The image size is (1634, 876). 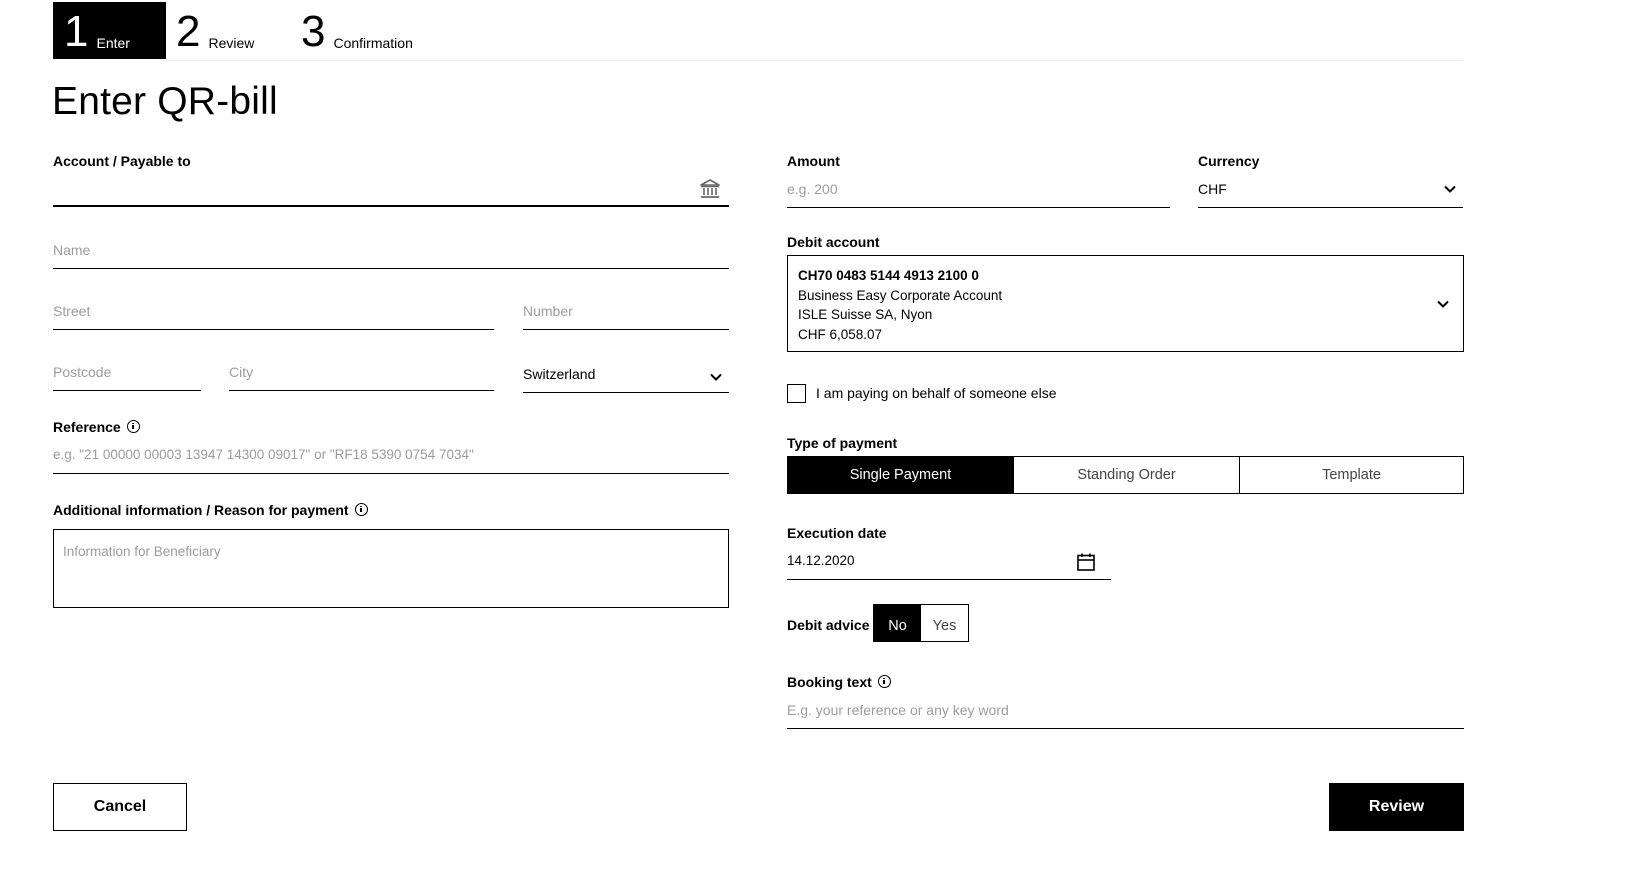 I want to click on payment-type-segmented: Single Payment Standing Order Template, so click(x=1125, y=475).